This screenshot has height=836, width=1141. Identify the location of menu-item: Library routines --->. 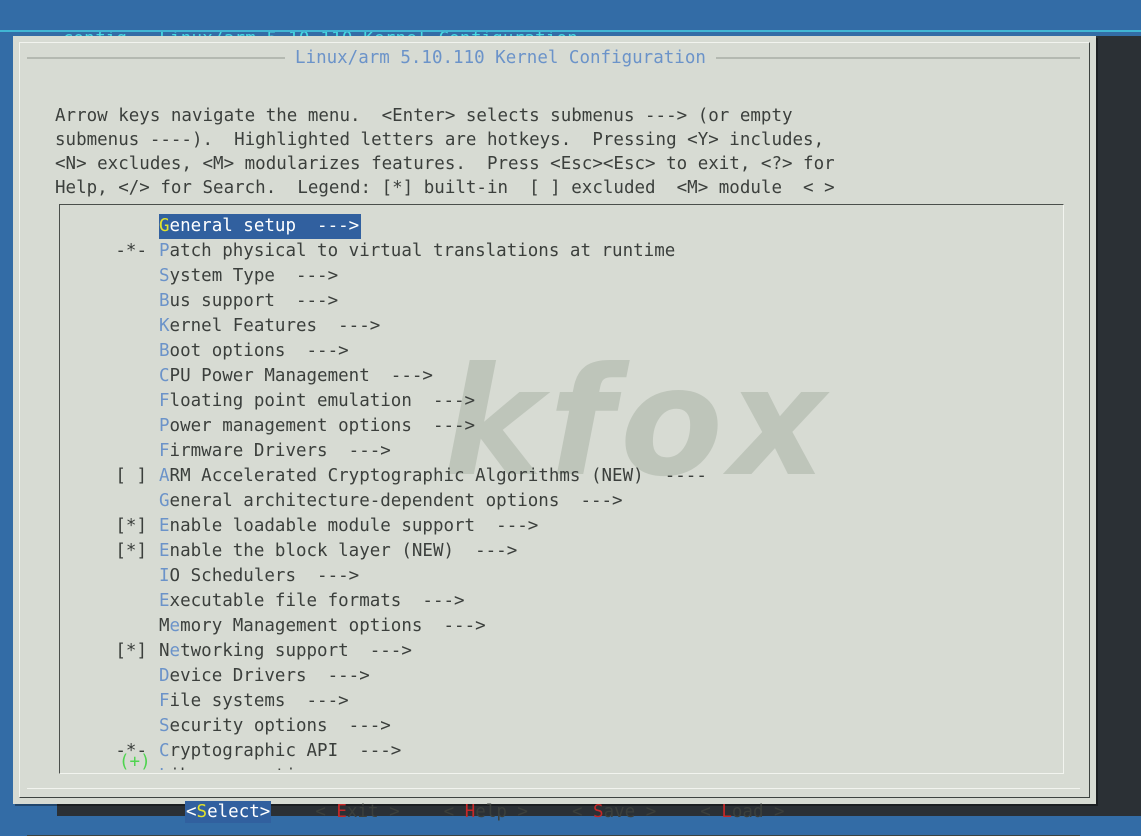
(559, 767).